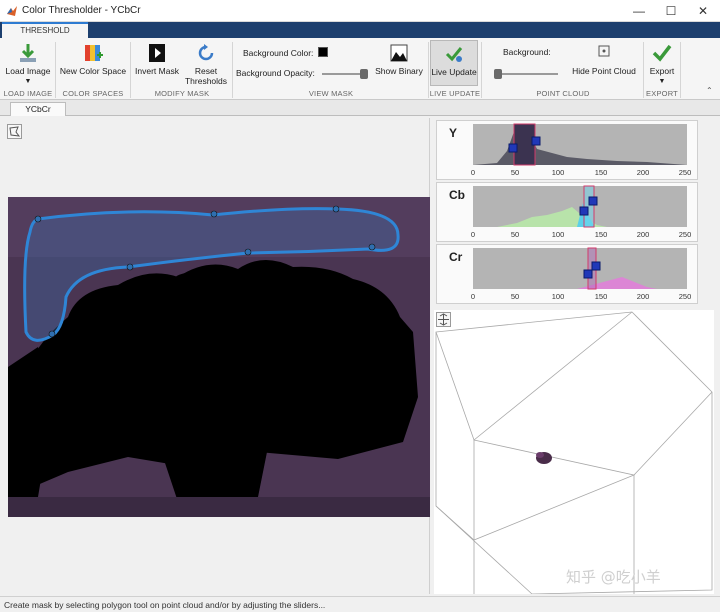  What do you see at coordinates (703, 11) in the screenshot?
I see `close-button: ✕` at bounding box center [703, 11].